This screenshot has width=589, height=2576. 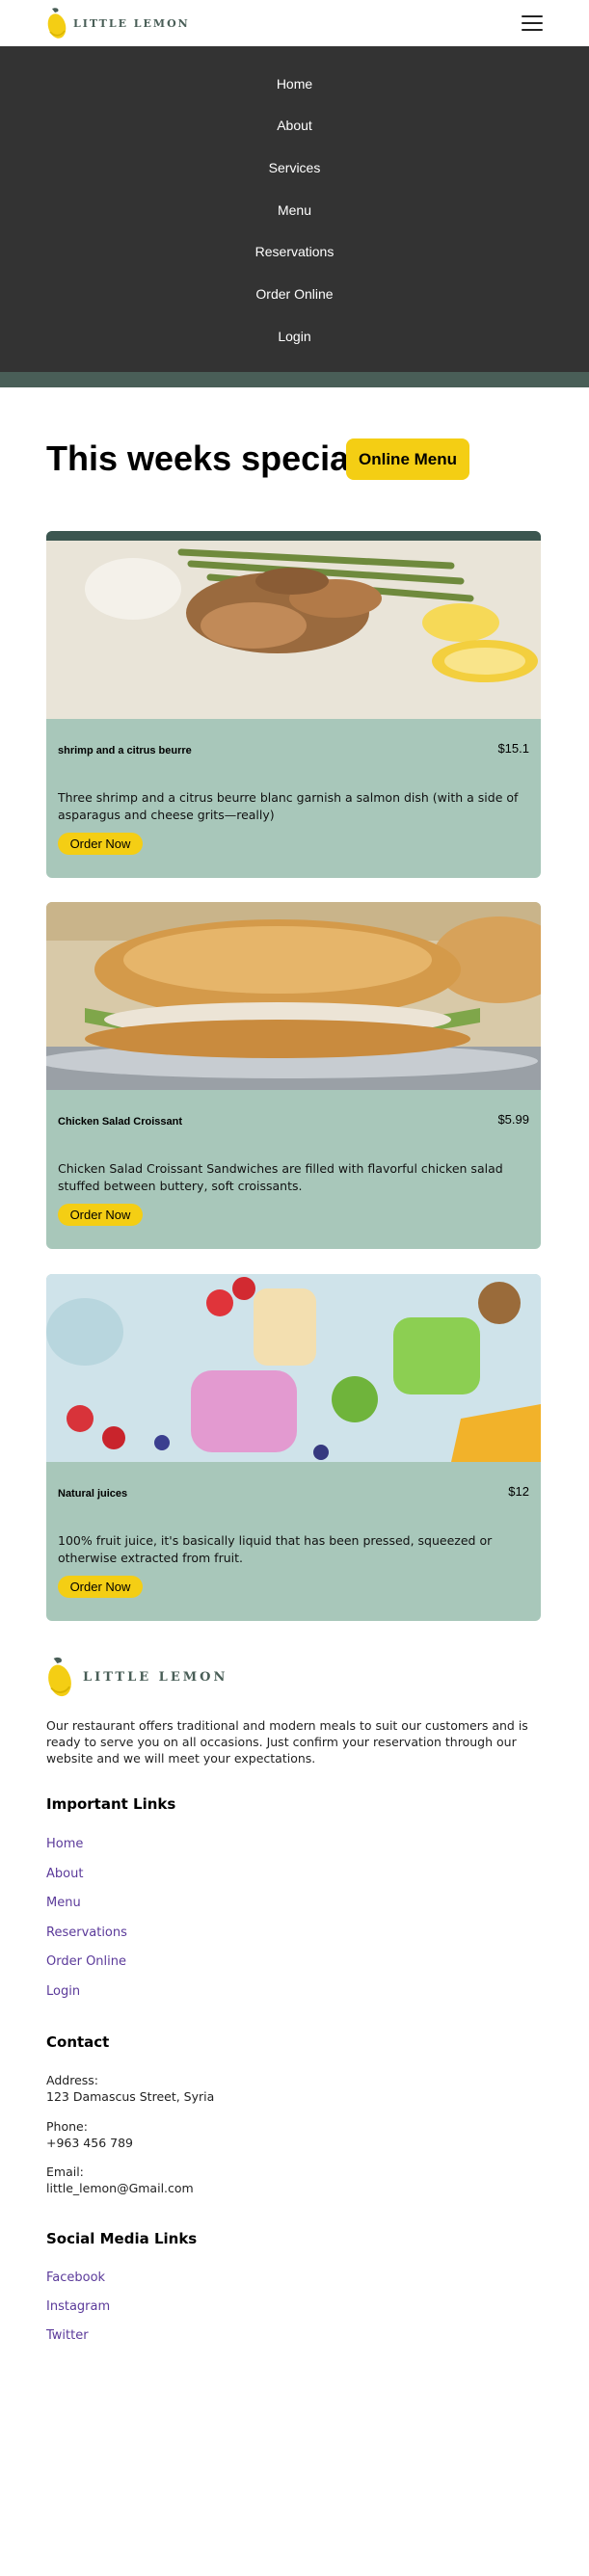 What do you see at coordinates (294, 379) in the screenshot?
I see `hero-strip` at bounding box center [294, 379].